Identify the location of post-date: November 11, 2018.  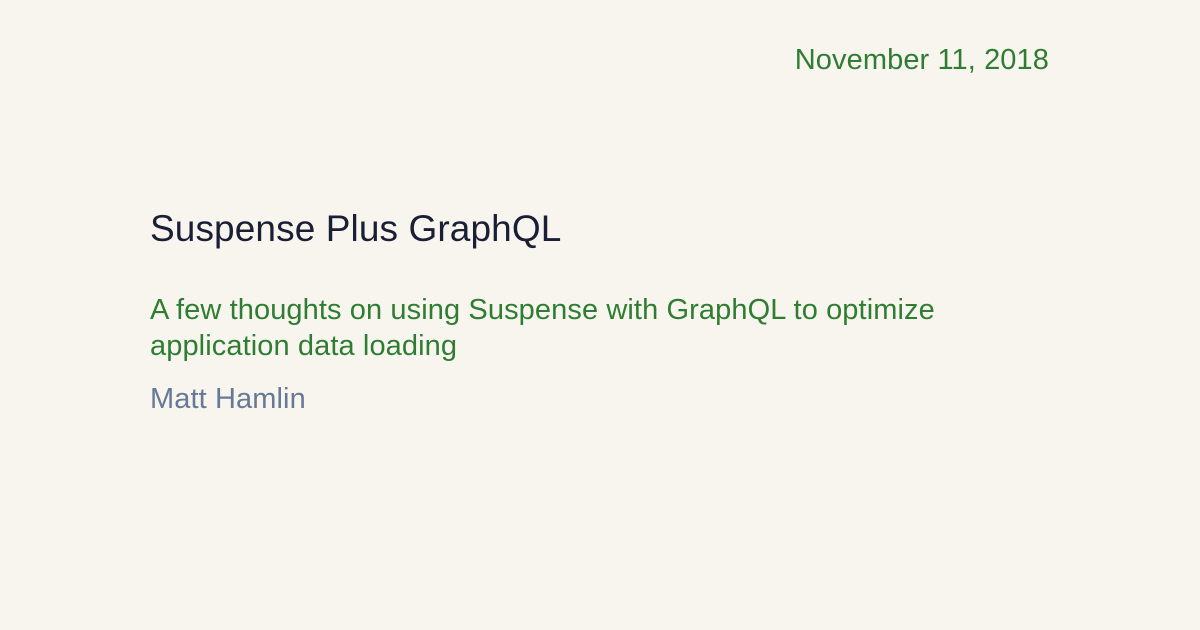
(921, 60).